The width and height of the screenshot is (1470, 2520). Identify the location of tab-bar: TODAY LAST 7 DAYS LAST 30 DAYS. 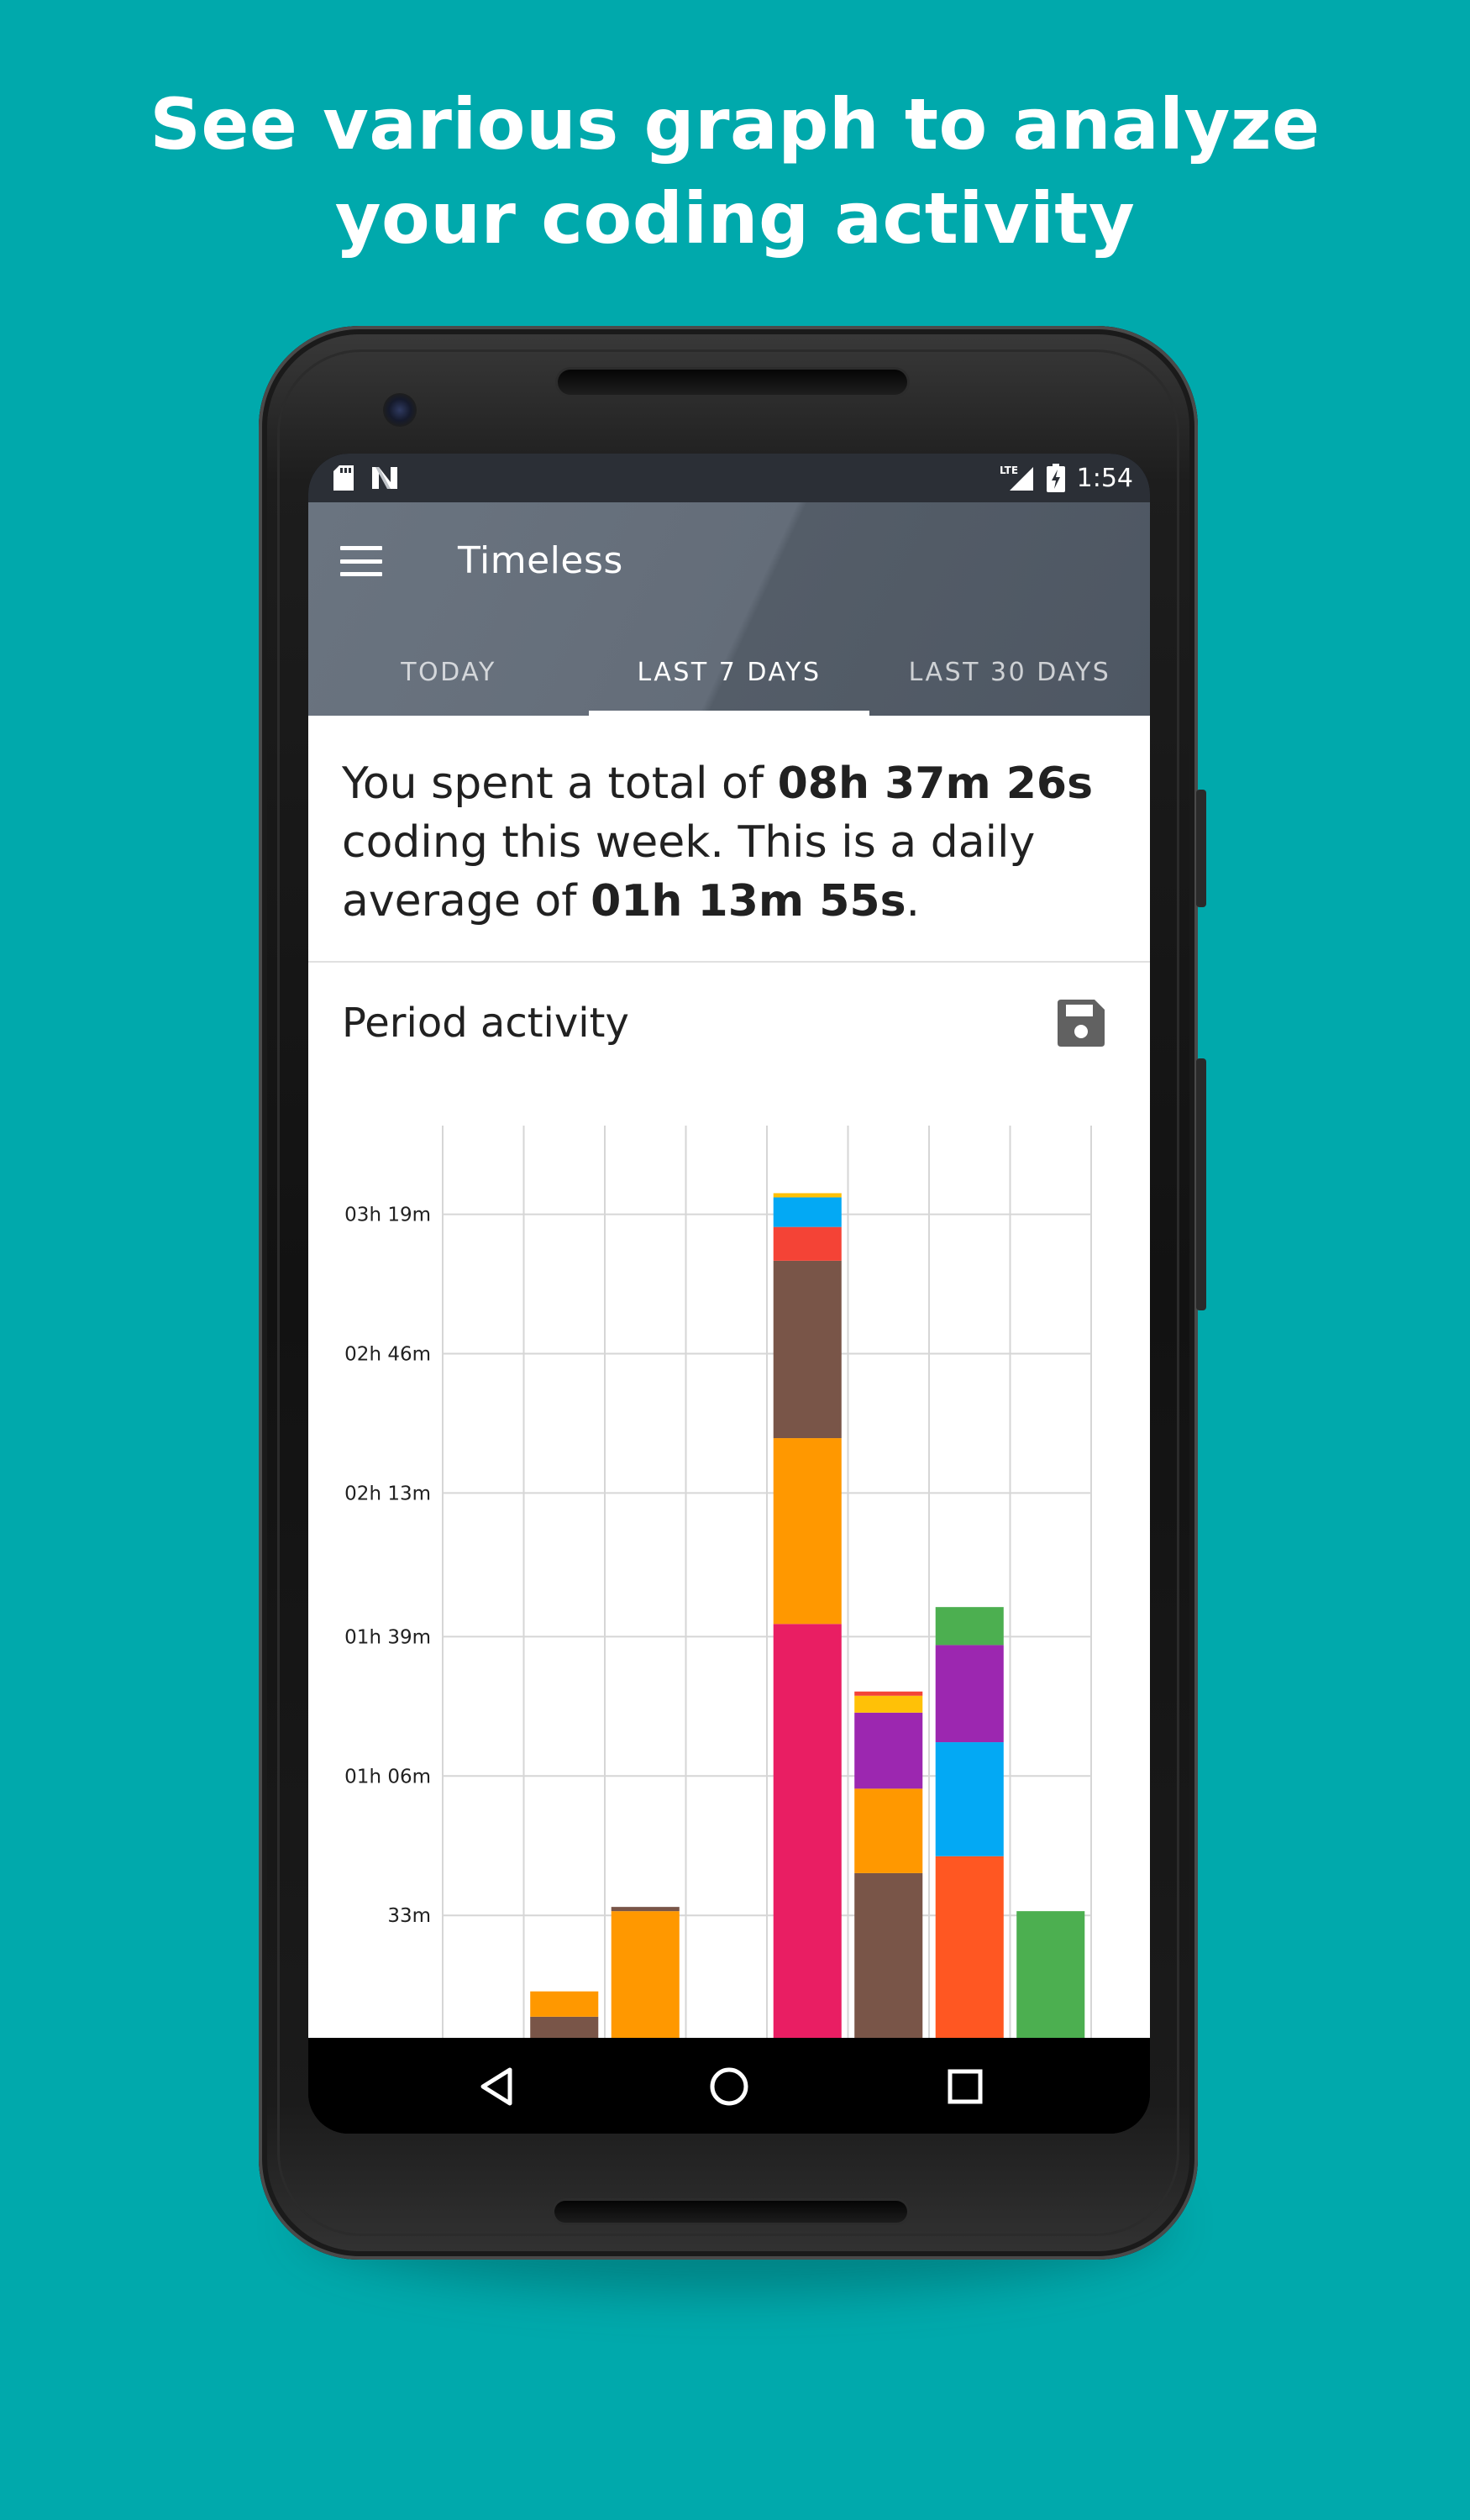
(729, 672).